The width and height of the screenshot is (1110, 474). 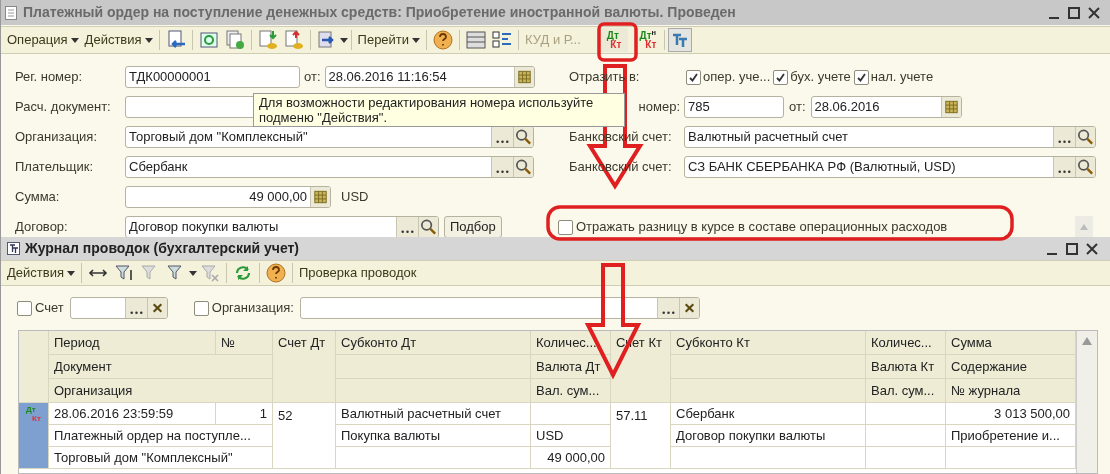 What do you see at coordinates (641, 436) in the screenshot?
I see `table-cell: 57.11` at bounding box center [641, 436].